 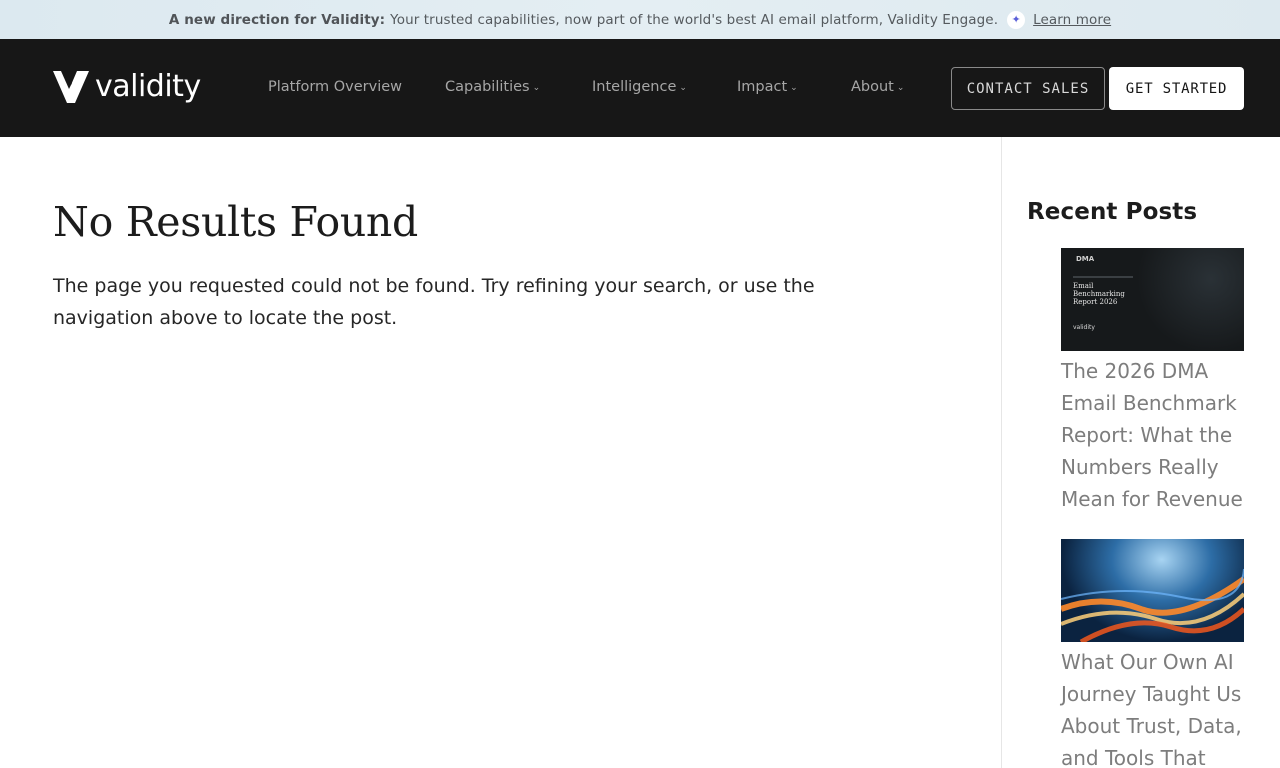 What do you see at coordinates (235, 222) in the screenshot?
I see `page-title: No Results Found` at bounding box center [235, 222].